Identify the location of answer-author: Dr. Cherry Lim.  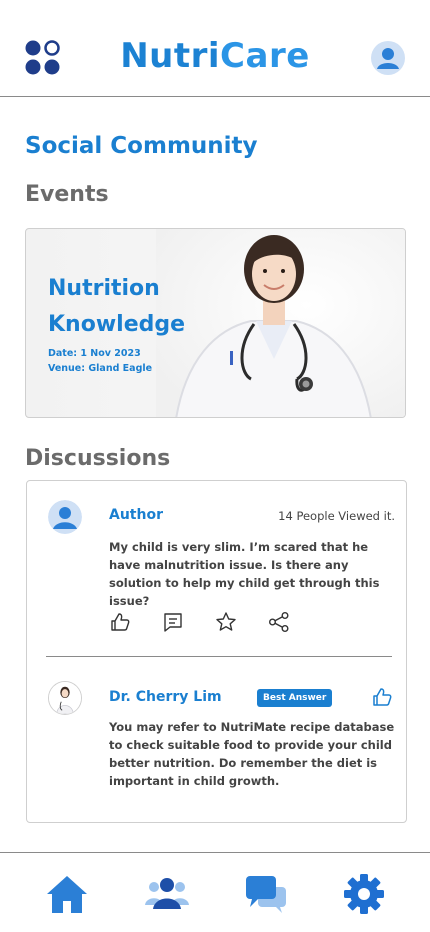
(165, 697).